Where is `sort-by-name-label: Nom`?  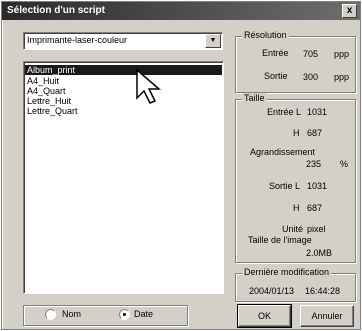 sort-by-name-label: Nom is located at coordinates (71, 314).